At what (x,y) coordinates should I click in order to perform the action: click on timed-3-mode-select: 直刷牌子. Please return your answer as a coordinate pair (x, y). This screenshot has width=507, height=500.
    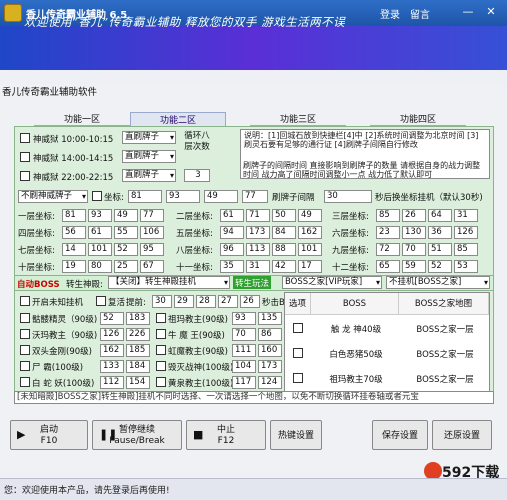
    Looking at the image, I should click on (149, 175).